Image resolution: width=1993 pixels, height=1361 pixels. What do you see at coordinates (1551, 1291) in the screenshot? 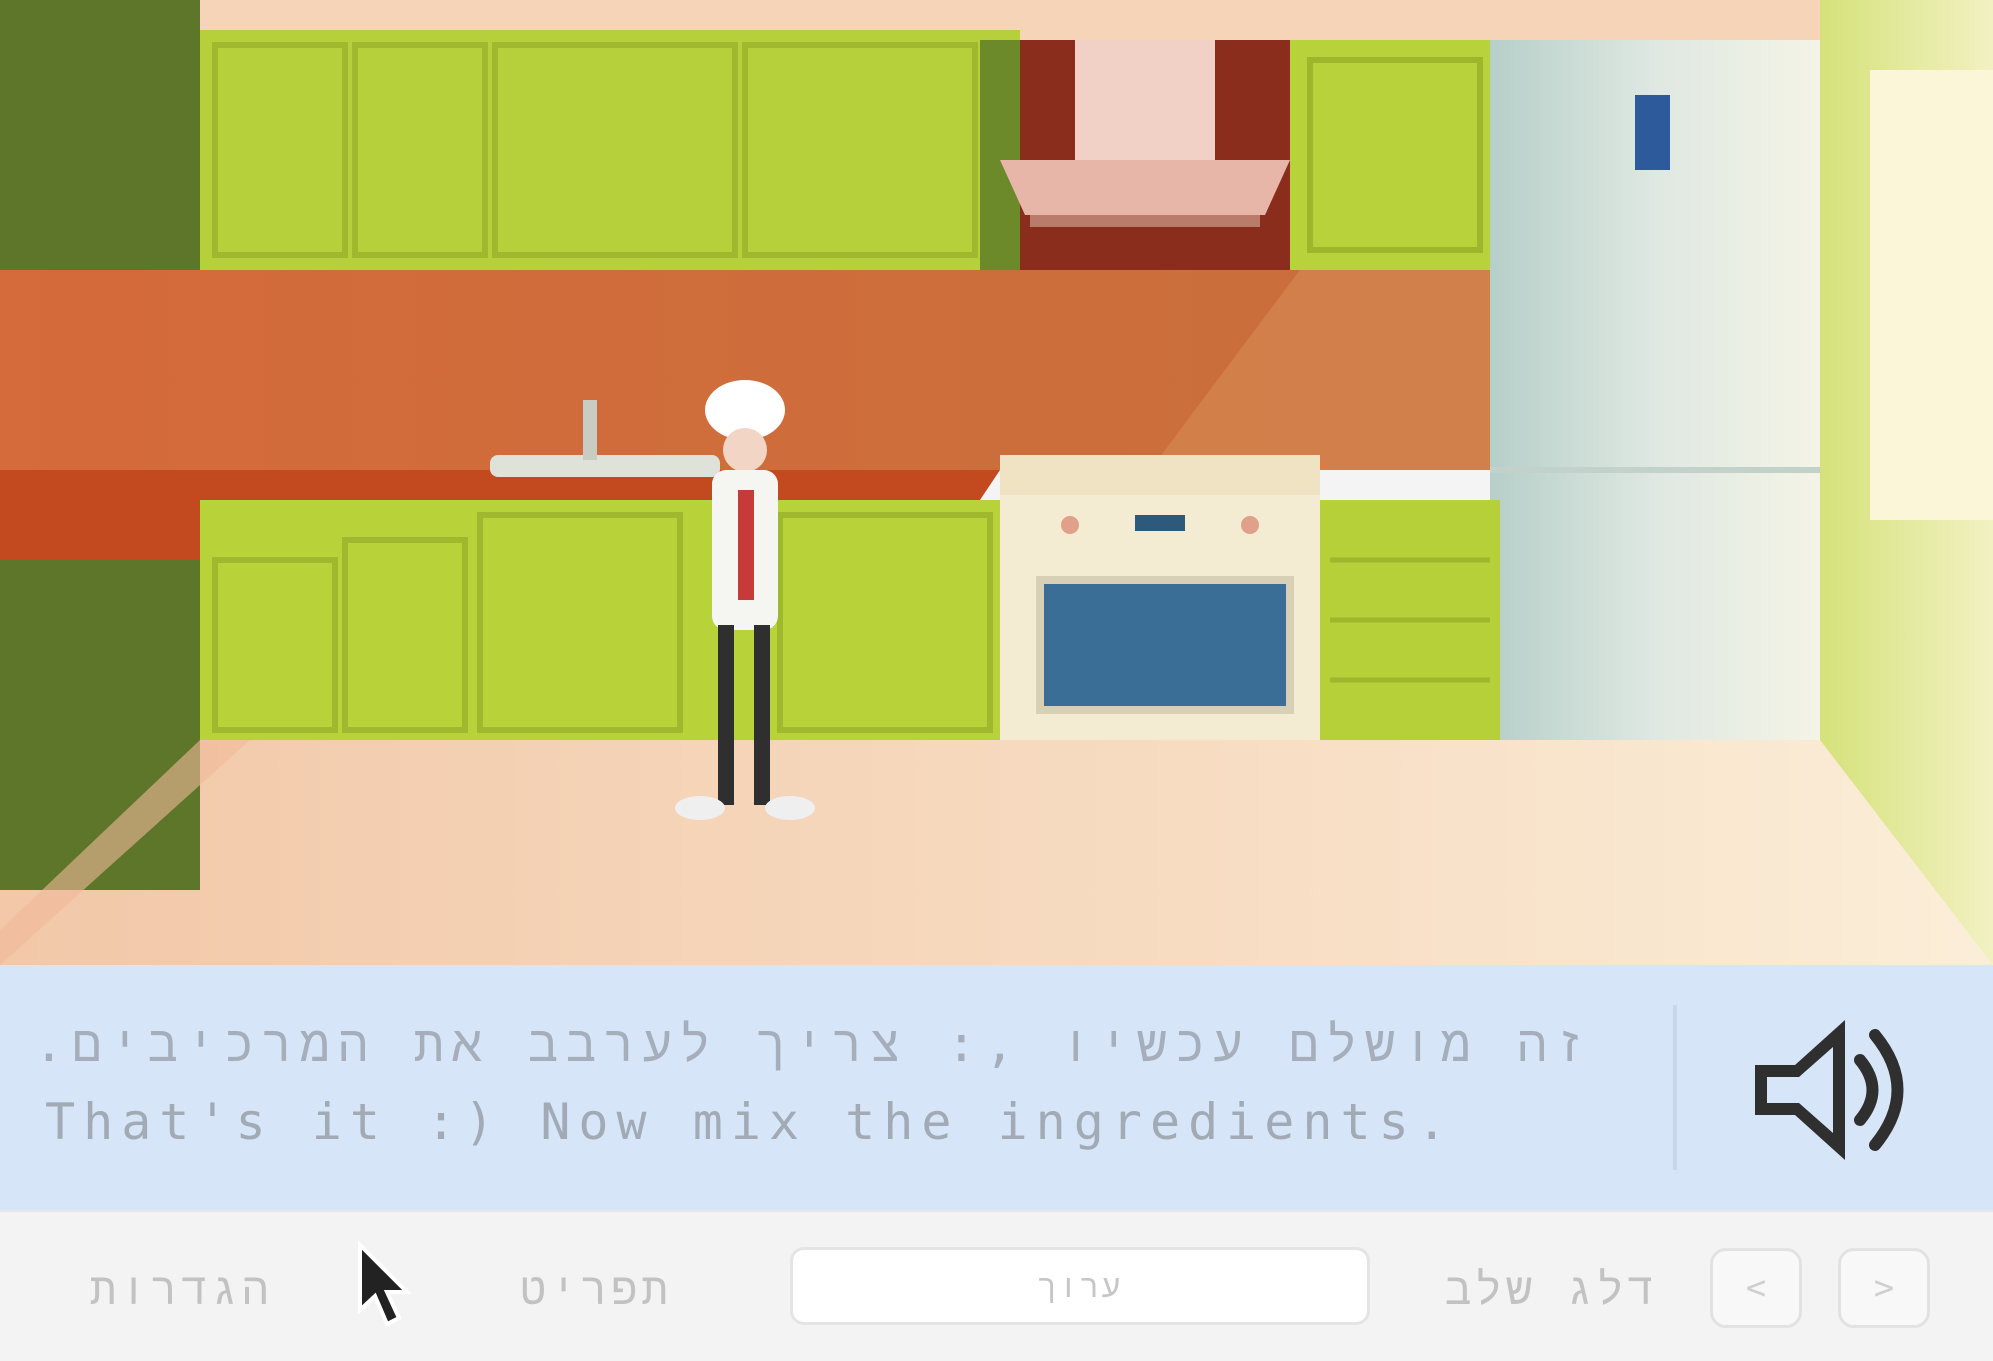
I see `skip-step-button: דלג שלב` at bounding box center [1551, 1291].